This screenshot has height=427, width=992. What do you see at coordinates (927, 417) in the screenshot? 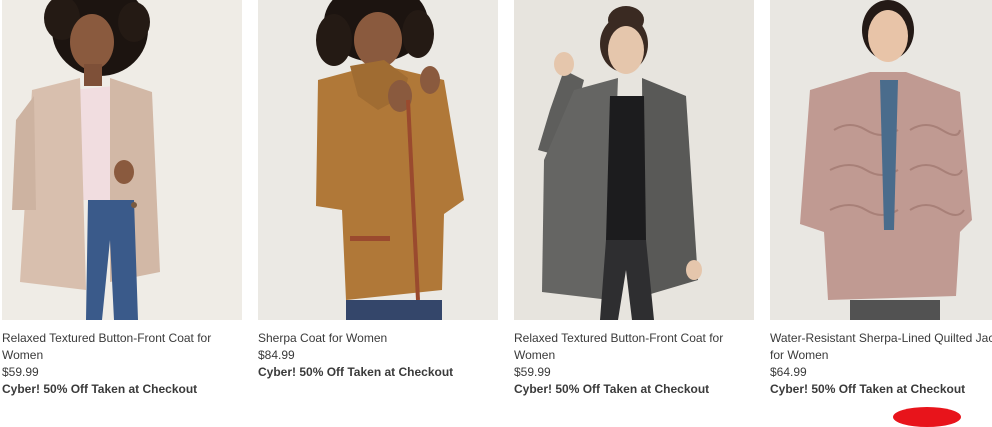
I see `red-badge` at bounding box center [927, 417].